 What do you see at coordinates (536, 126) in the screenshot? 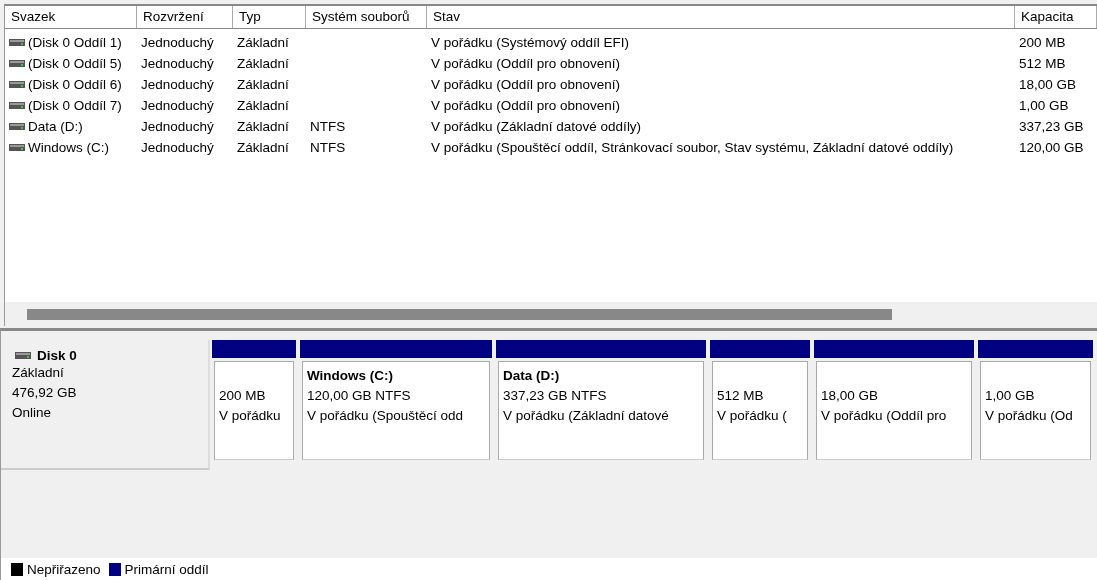
I see `table-cell: V pořádku (Základní datové oddíly)` at bounding box center [536, 126].